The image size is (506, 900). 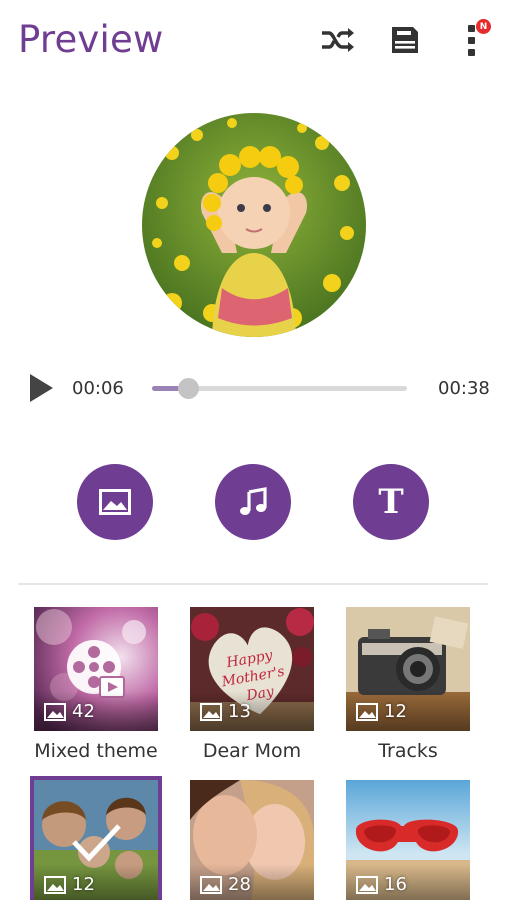 I want to click on photo-count: 16, so click(x=381, y=884).